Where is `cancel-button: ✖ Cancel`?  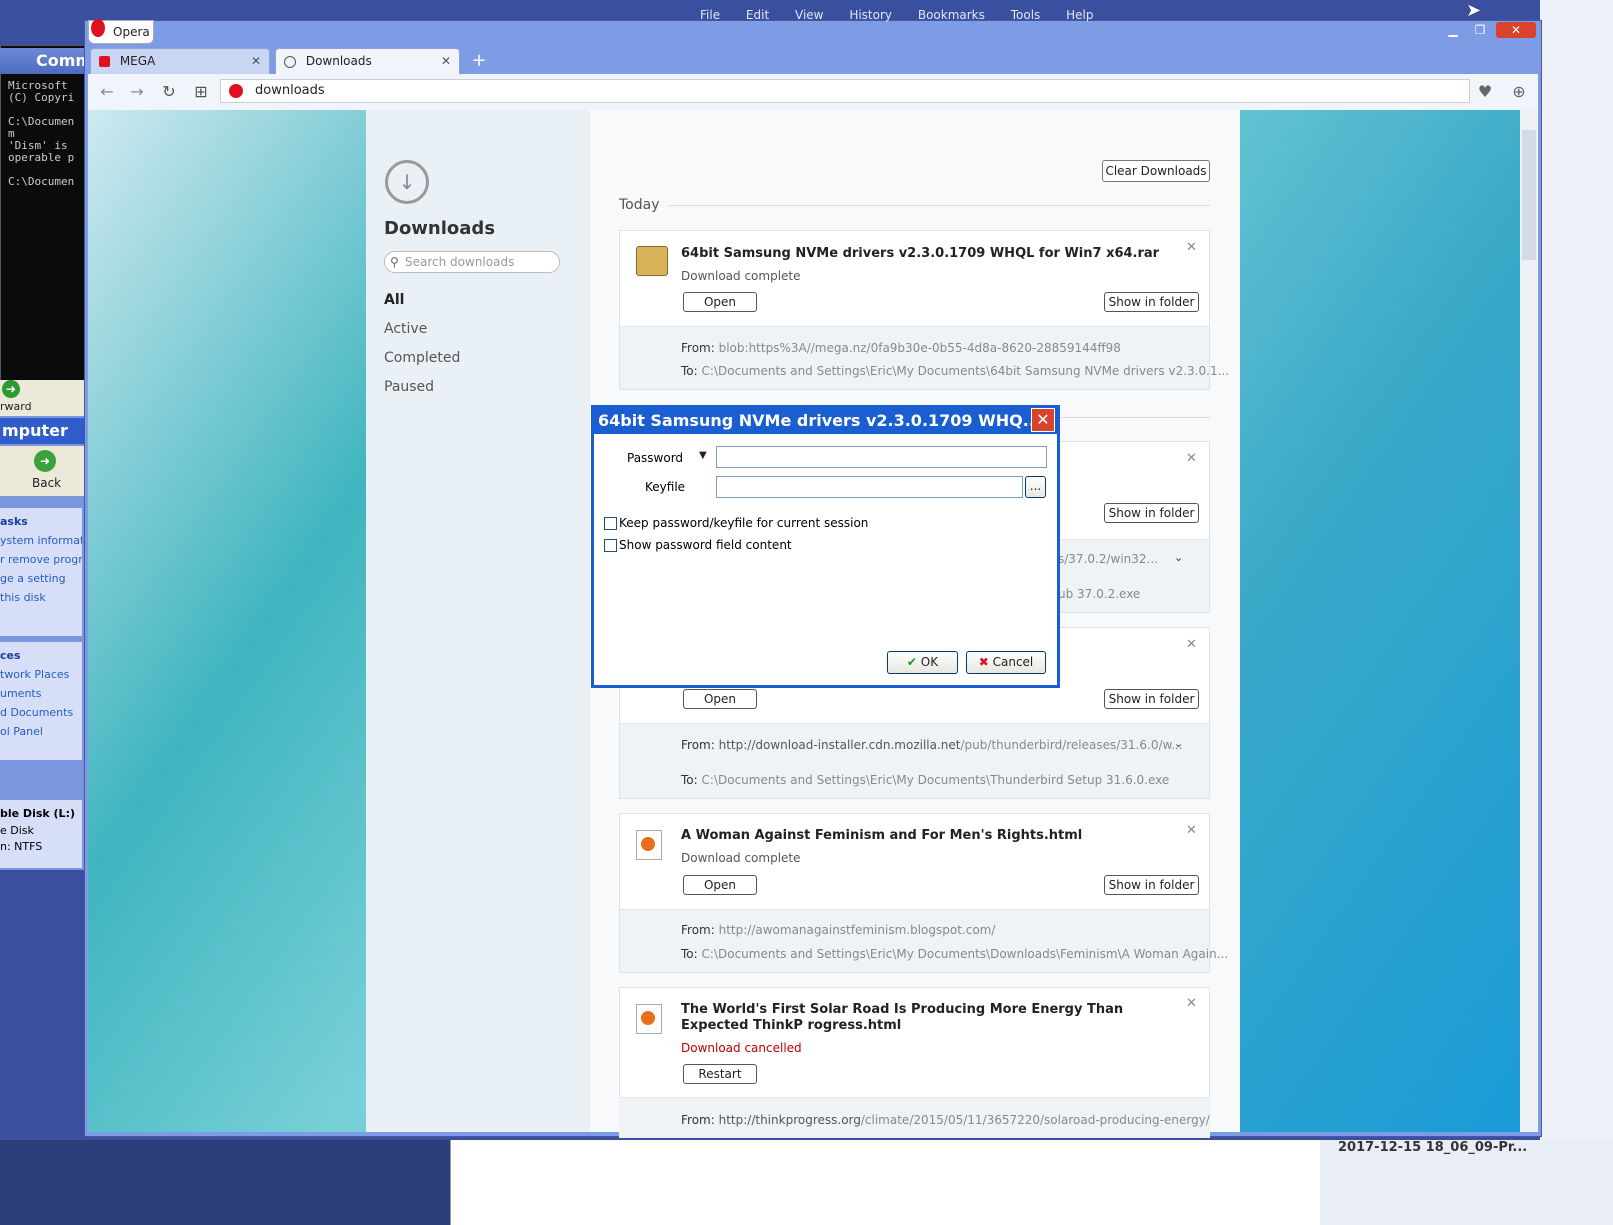 cancel-button: ✖ Cancel is located at coordinates (1006, 662).